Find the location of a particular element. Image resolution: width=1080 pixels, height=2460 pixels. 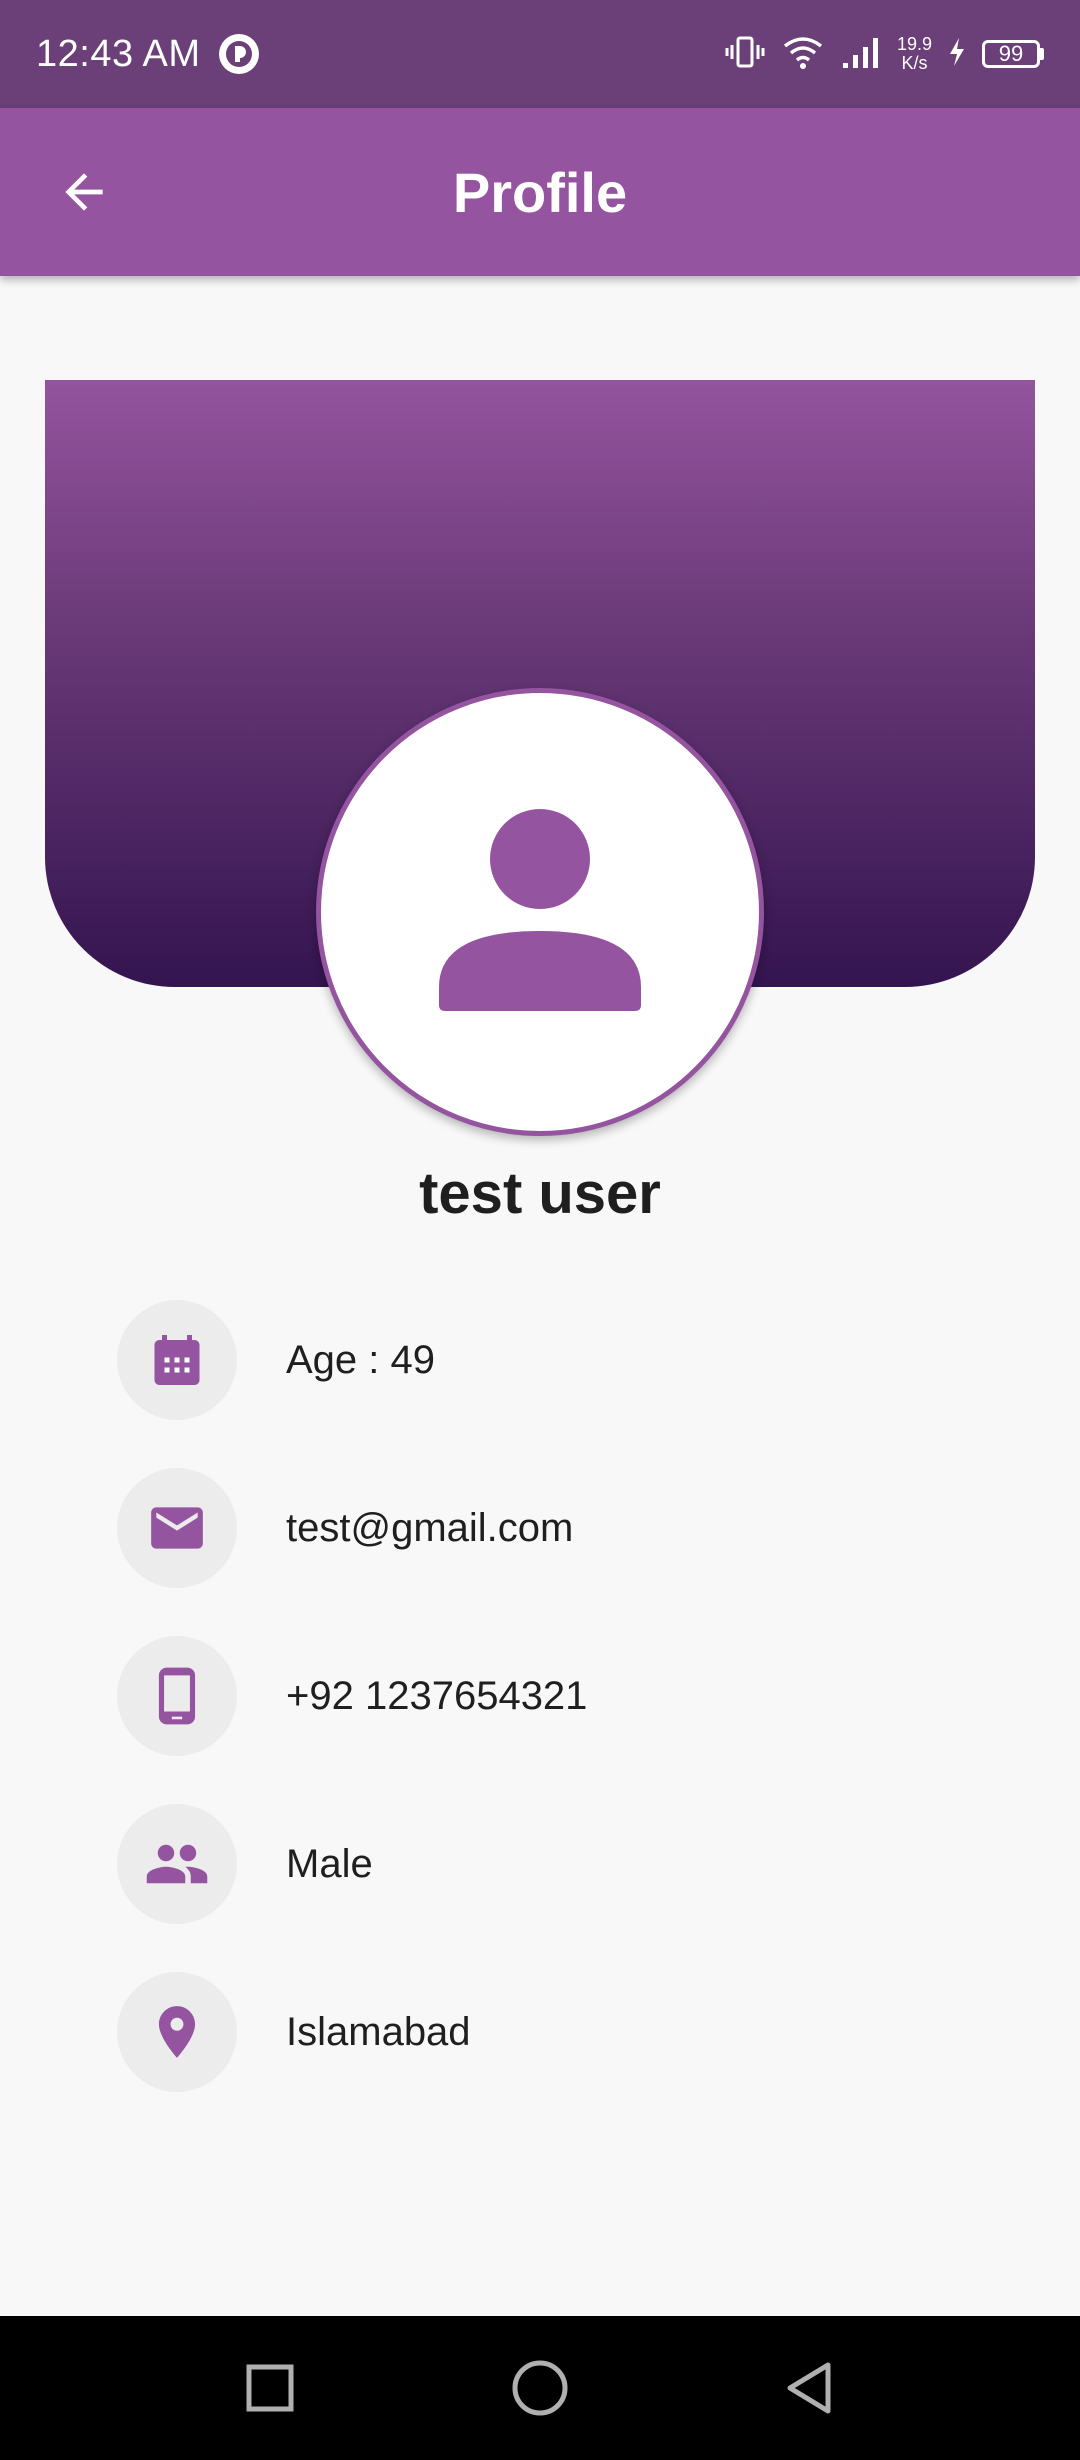

location-text: Islamabad is located at coordinates (378, 2031).